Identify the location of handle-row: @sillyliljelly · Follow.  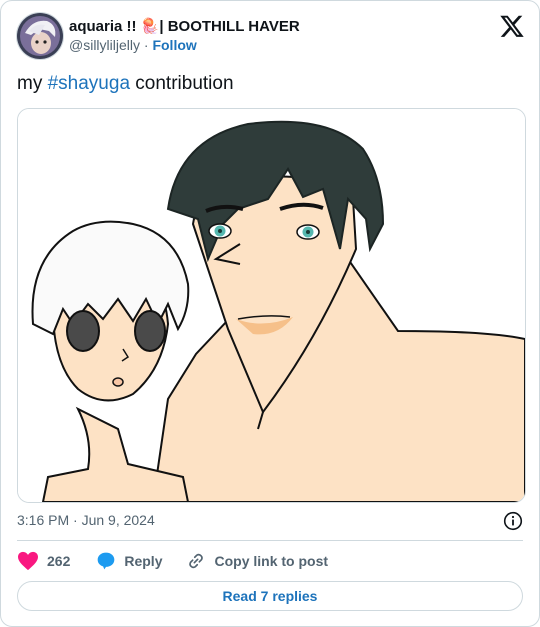
(133, 45).